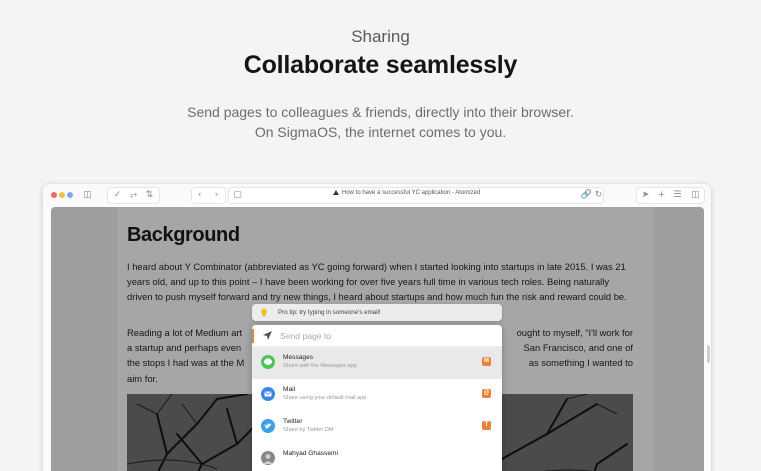 This screenshot has width=761, height=471. What do you see at coordinates (308, 430) in the screenshot?
I see `share-option-desc: Share by Twitter DM` at bounding box center [308, 430].